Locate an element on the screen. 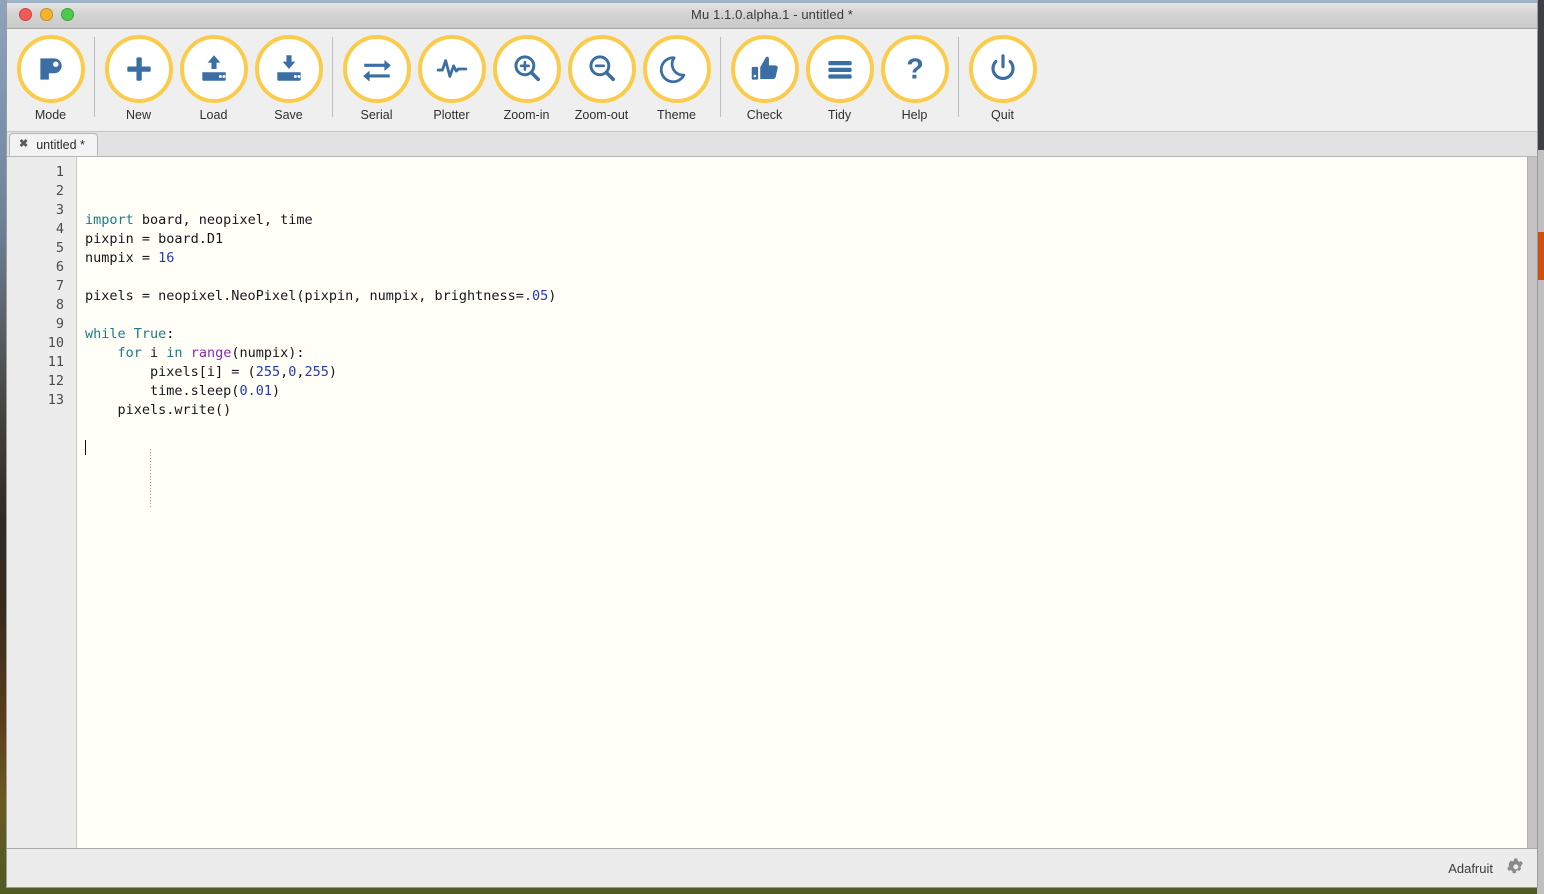  status-bar: Adafruit is located at coordinates (772, 868).